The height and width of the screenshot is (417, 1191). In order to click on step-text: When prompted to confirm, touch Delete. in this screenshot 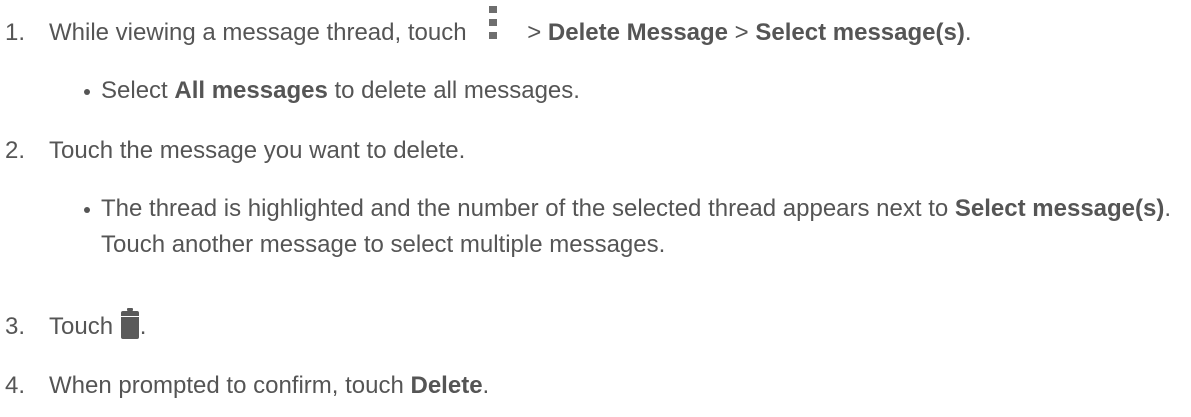, I will do `click(269, 385)`.